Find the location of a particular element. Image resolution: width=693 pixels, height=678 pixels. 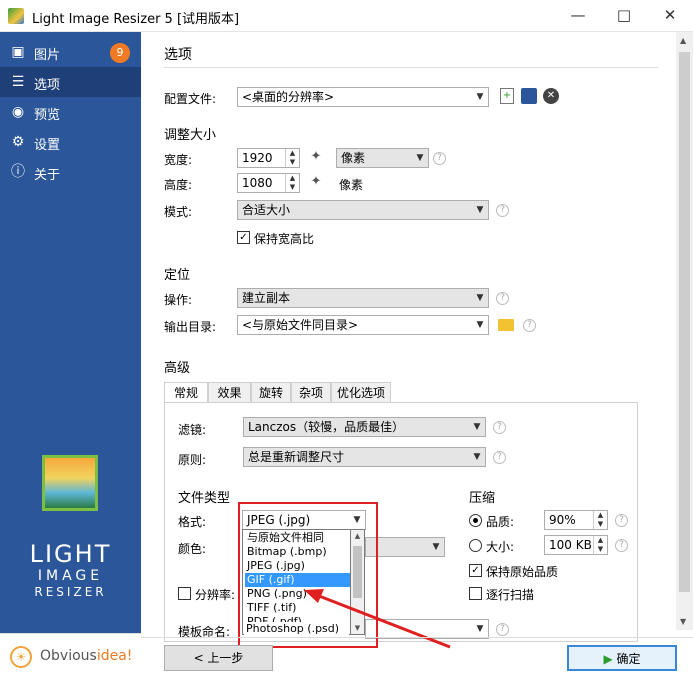

filetype-section-title: 文件类型 is located at coordinates (204, 498).